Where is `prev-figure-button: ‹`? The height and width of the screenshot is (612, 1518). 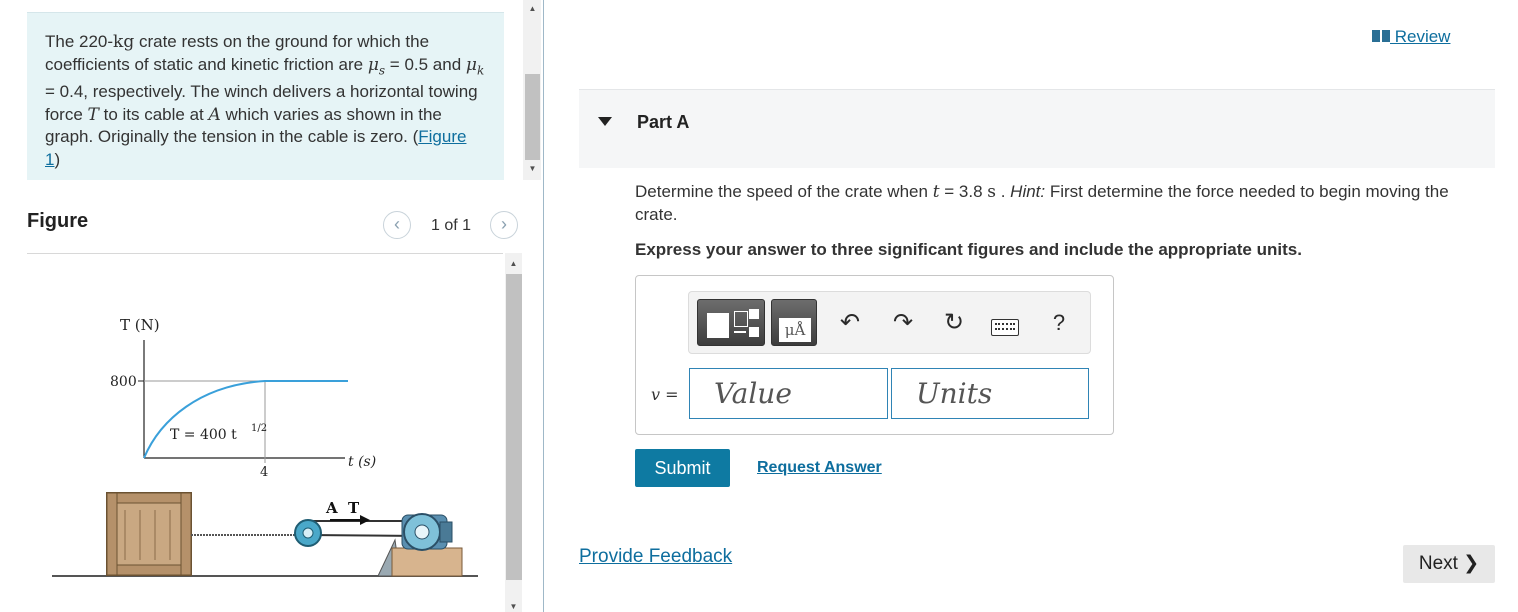 prev-figure-button: ‹ is located at coordinates (397, 225).